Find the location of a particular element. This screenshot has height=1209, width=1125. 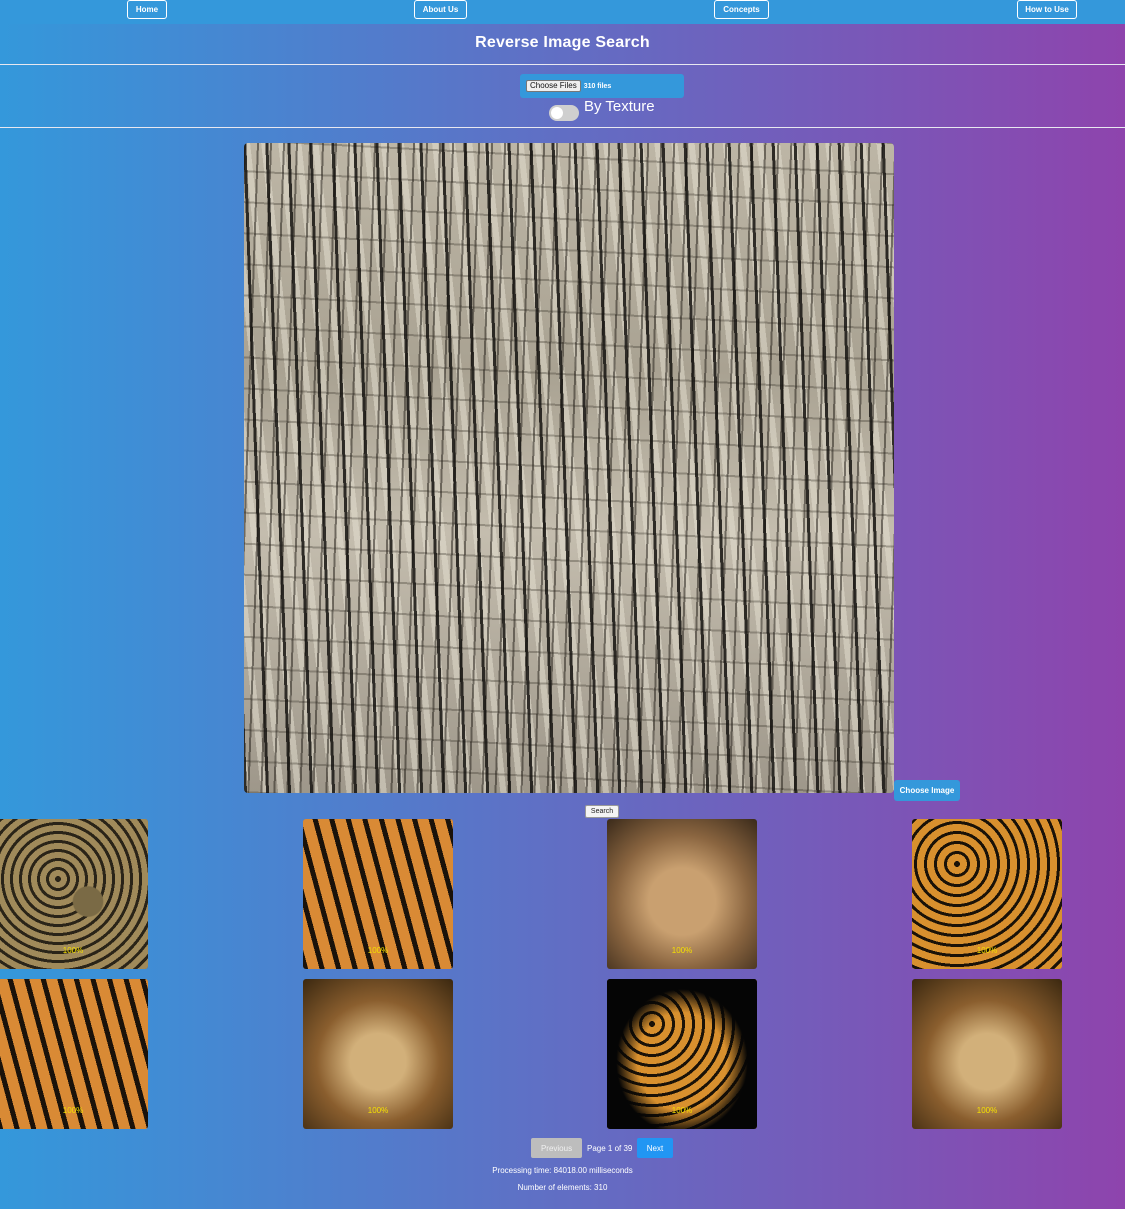

page-info: Page 1 of 39 is located at coordinates (610, 1148).